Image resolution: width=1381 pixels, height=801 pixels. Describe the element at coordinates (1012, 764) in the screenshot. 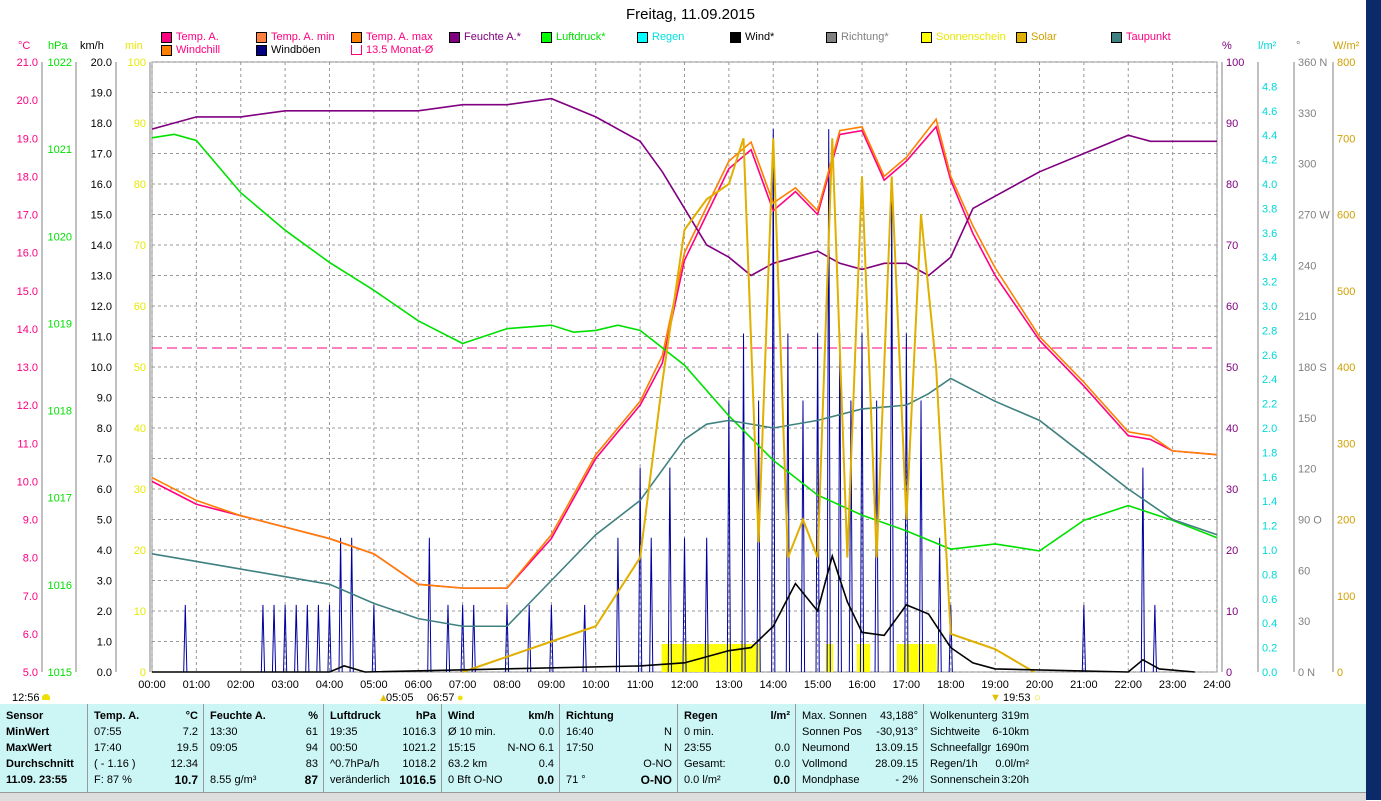

I see `stats-value: 0.0l/m²` at that location.